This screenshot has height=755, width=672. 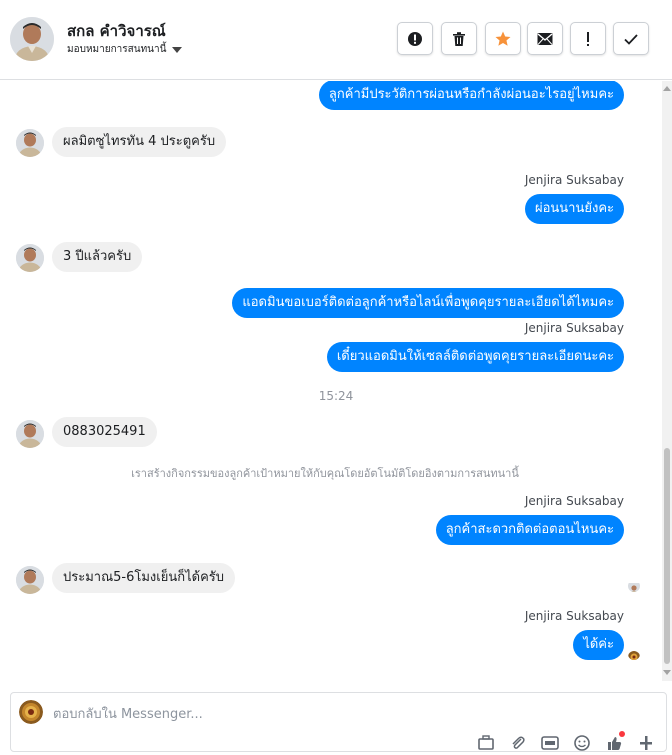 I want to click on page-avatar, so click(x=31, y=712).